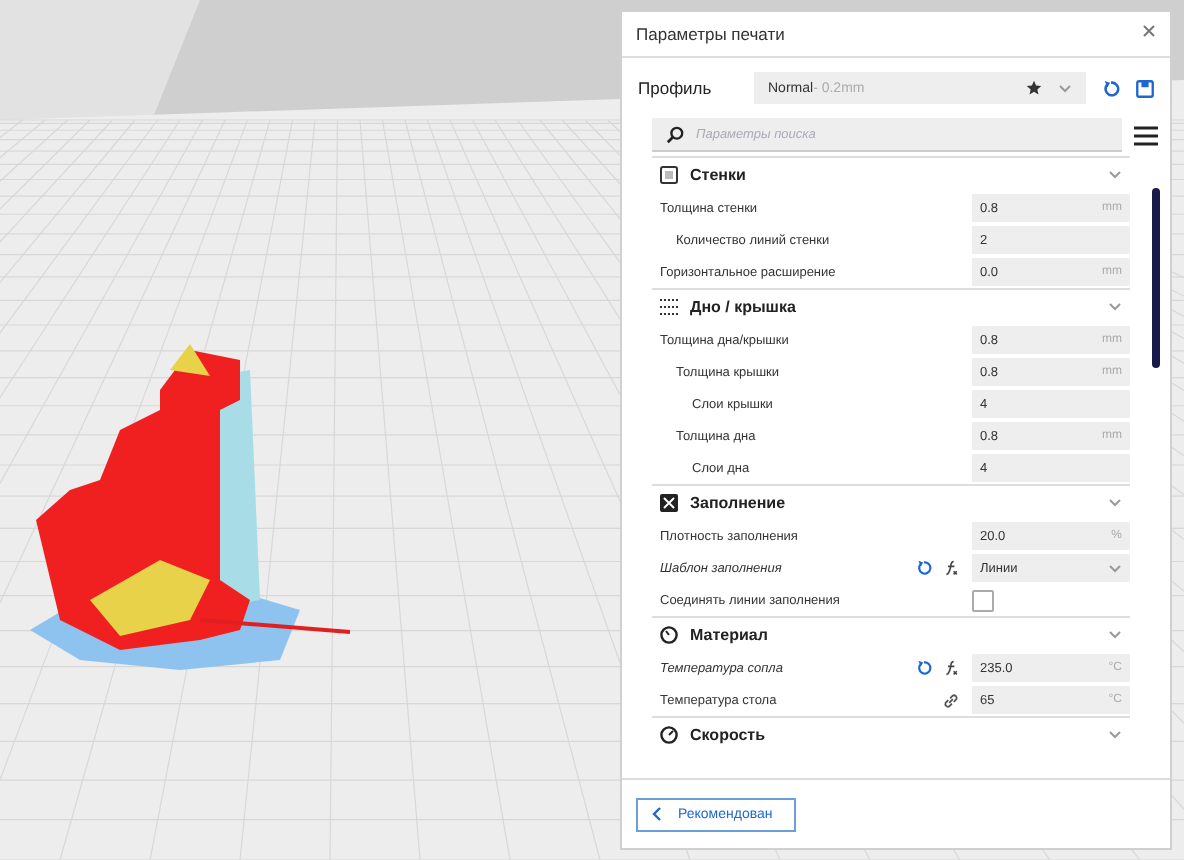 The width and height of the screenshot is (1184, 860). Describe the element at coordinates (1146, 135) in the screenshot. I see `menu-icon` at that location.